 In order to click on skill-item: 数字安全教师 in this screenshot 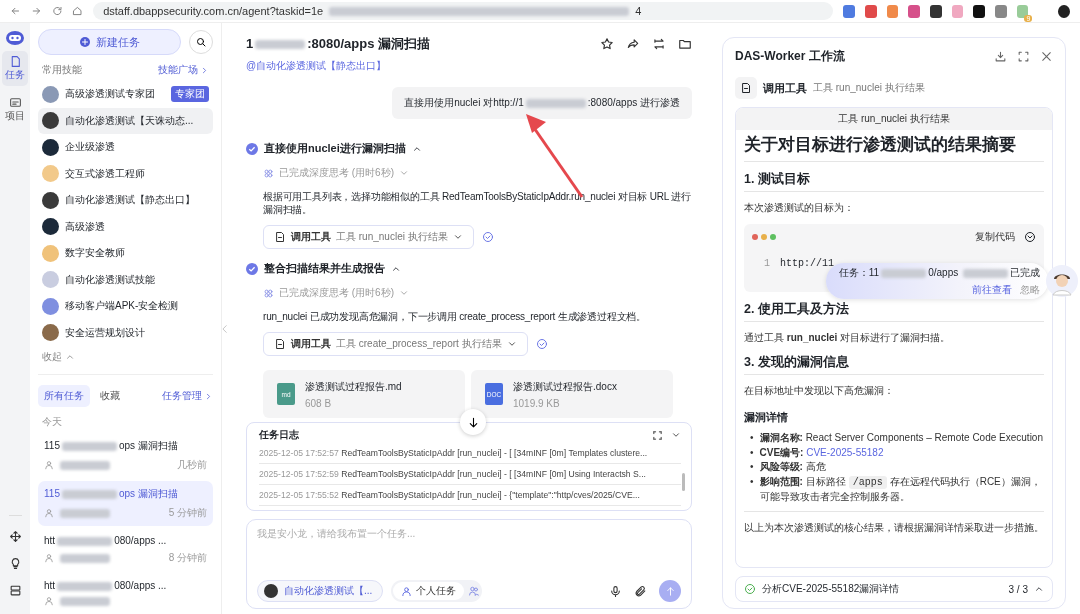, I will do `click(125, 253)`.